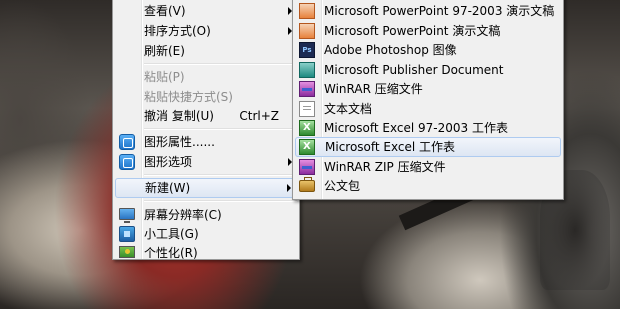 The image size is (620, 309). I want to click on menu-item-personalize: 个性化(R), so click(206, 253).